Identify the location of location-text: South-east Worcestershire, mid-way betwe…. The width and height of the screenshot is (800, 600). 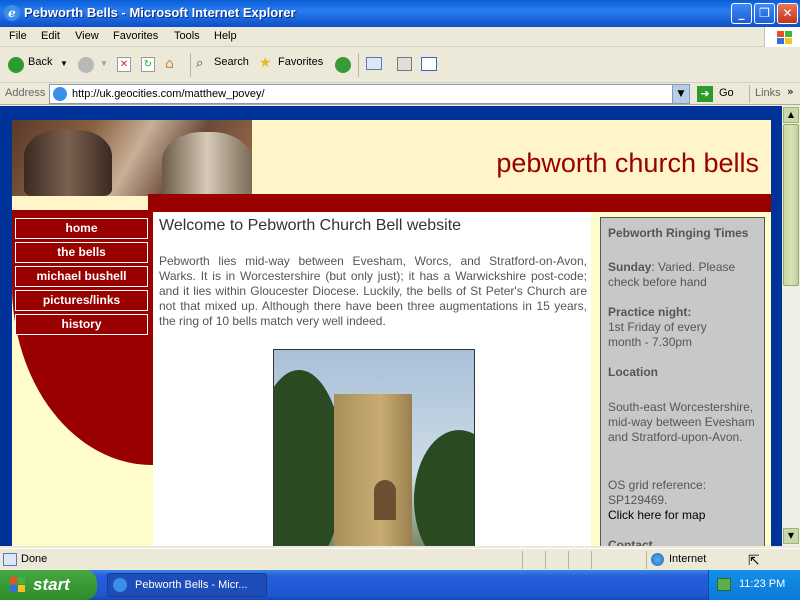
(681, 422).